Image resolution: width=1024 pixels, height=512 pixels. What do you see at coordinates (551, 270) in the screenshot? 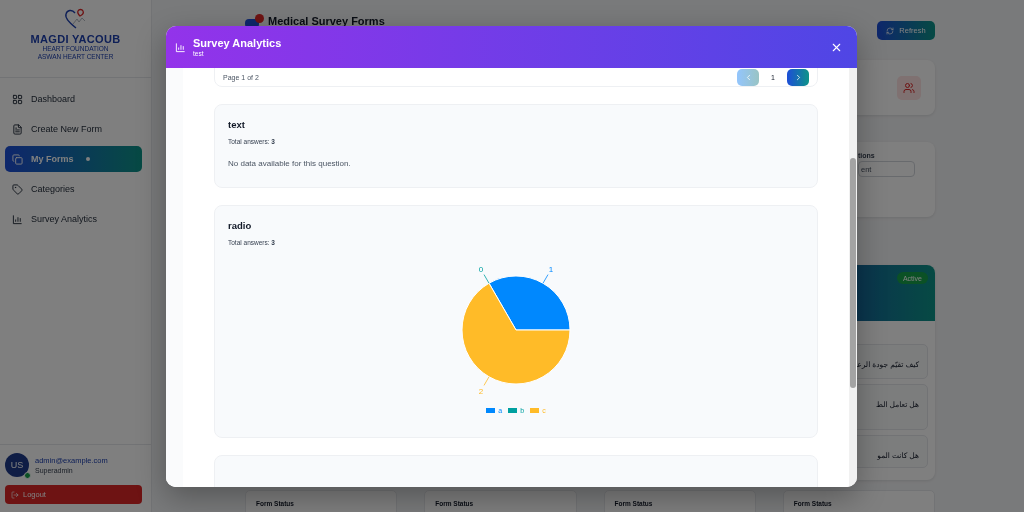
I see `data-label: 1` at bounding box center [551, 270].